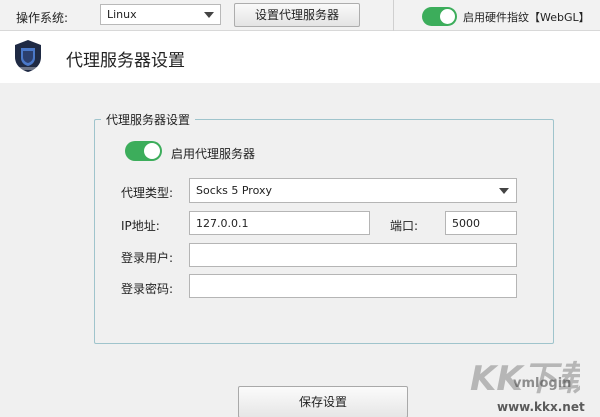  What do you see at coordinates (323, 401) in the screenshot?
I see `save-settings-button: 保存设置` at bounding box center [323, 401].